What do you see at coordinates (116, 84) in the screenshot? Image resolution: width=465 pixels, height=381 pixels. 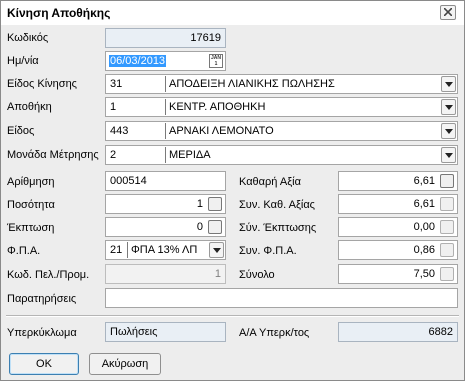 I see `movement-type-code: 31` at bounding box center [116, 84].